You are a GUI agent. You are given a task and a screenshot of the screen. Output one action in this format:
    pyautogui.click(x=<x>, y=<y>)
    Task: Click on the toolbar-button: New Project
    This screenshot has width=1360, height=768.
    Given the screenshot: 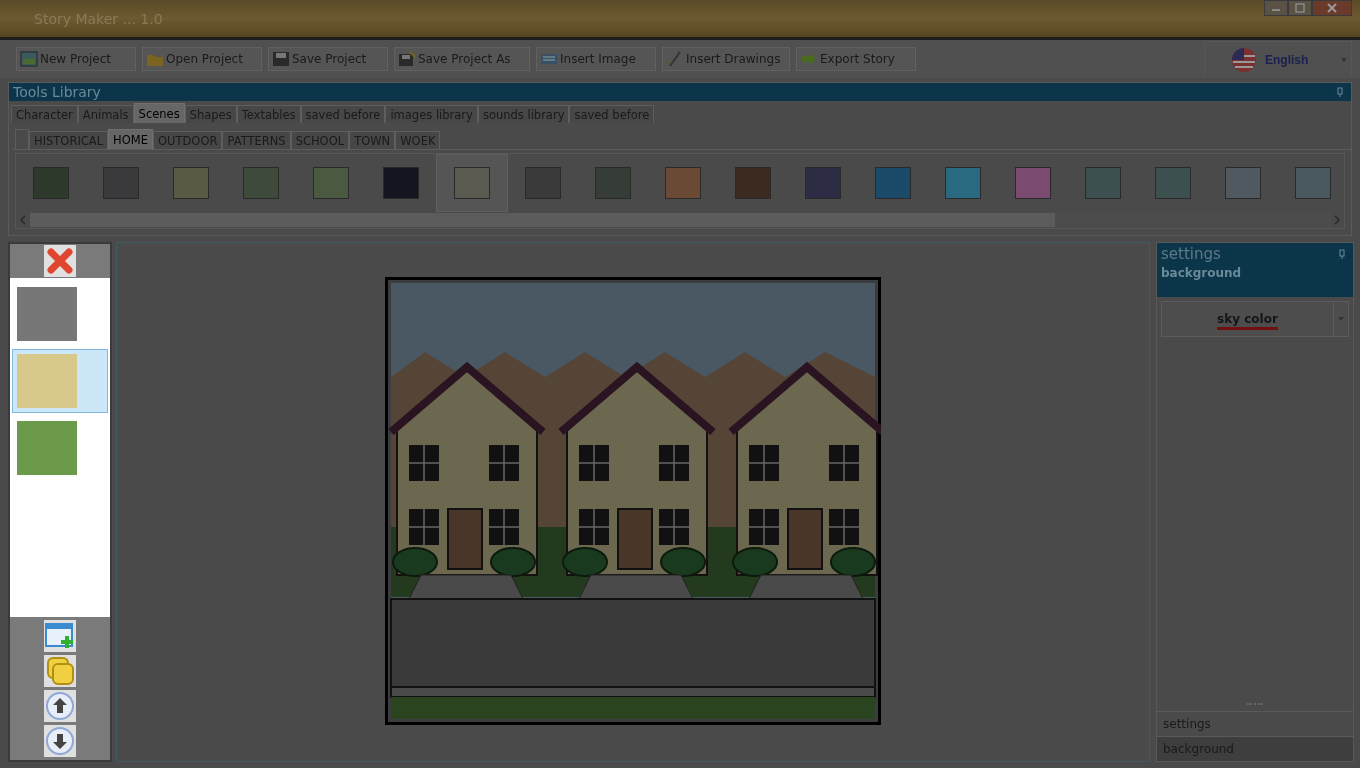 What is the action you would take?
    pyautogui.click(x=76, y=59)
    